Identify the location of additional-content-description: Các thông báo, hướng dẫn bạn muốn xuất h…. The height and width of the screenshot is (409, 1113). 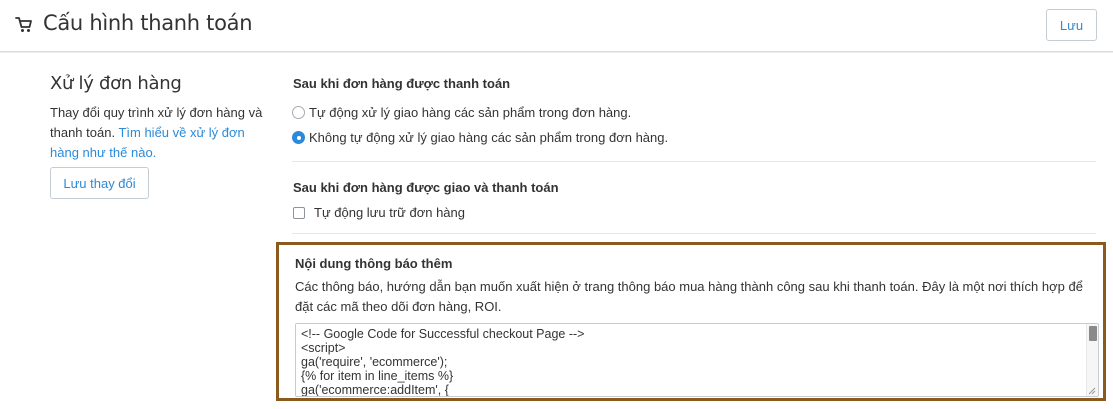
(689, 296).